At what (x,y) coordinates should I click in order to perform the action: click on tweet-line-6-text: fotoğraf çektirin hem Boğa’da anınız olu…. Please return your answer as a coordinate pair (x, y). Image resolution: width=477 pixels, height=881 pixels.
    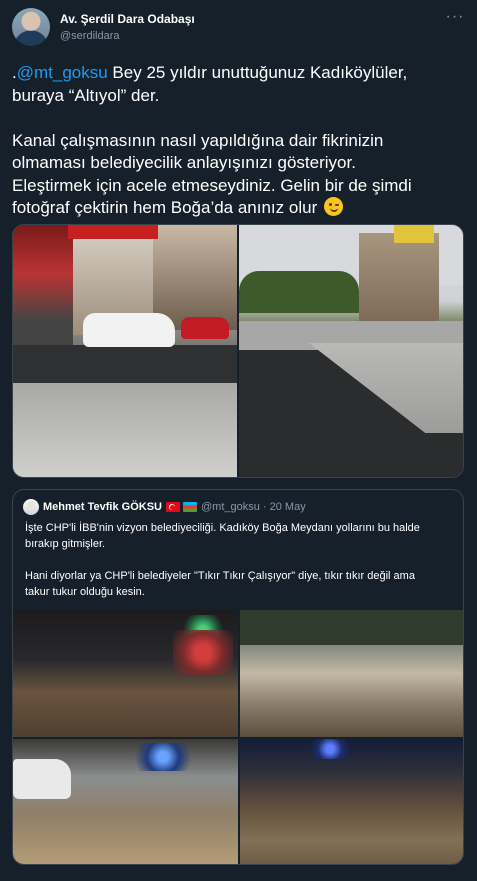
    Looking at the image, I should click on (165, 207).